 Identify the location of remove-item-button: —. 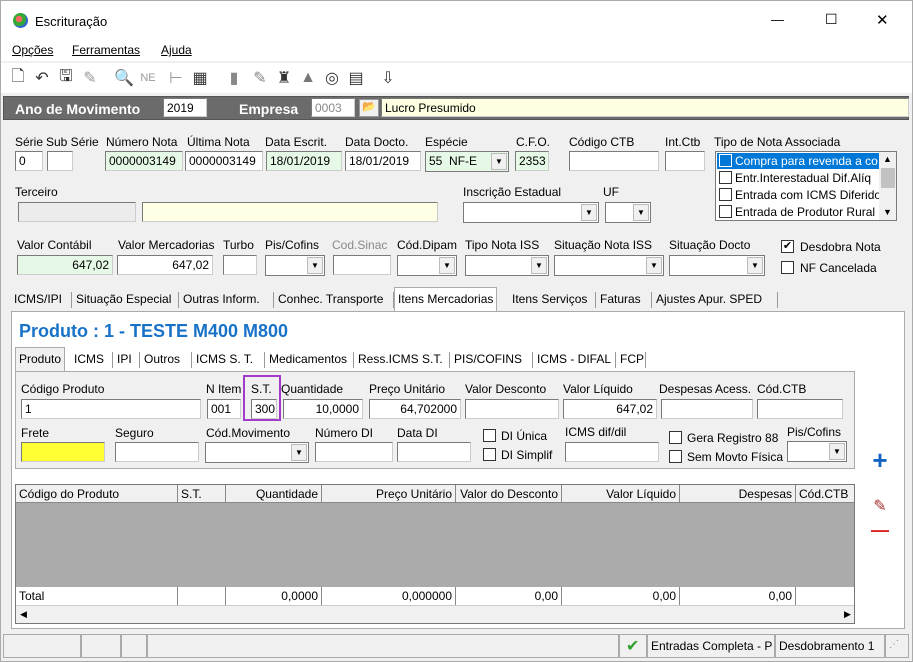
(880, 530).